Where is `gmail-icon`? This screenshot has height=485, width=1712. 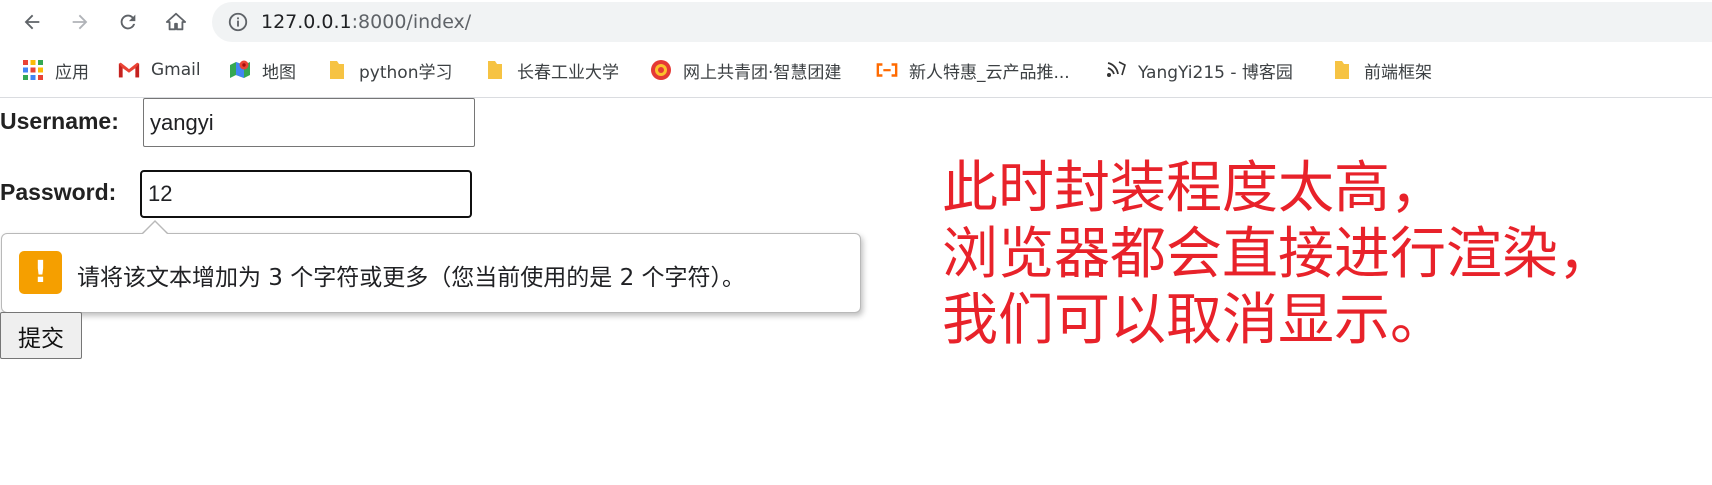 gmail-icon is located at coordinates (129, 70).